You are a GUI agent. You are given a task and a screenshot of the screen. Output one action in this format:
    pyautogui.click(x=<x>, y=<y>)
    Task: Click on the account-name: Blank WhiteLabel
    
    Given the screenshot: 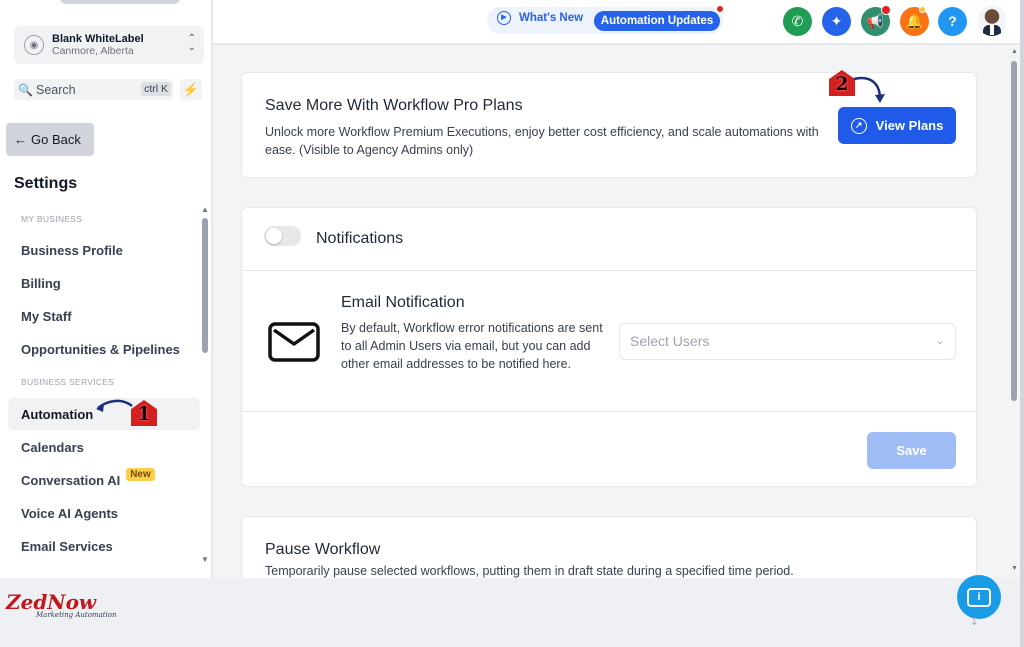 What is the action you would take?
    pyautogui.click(x=98, y=38)
    